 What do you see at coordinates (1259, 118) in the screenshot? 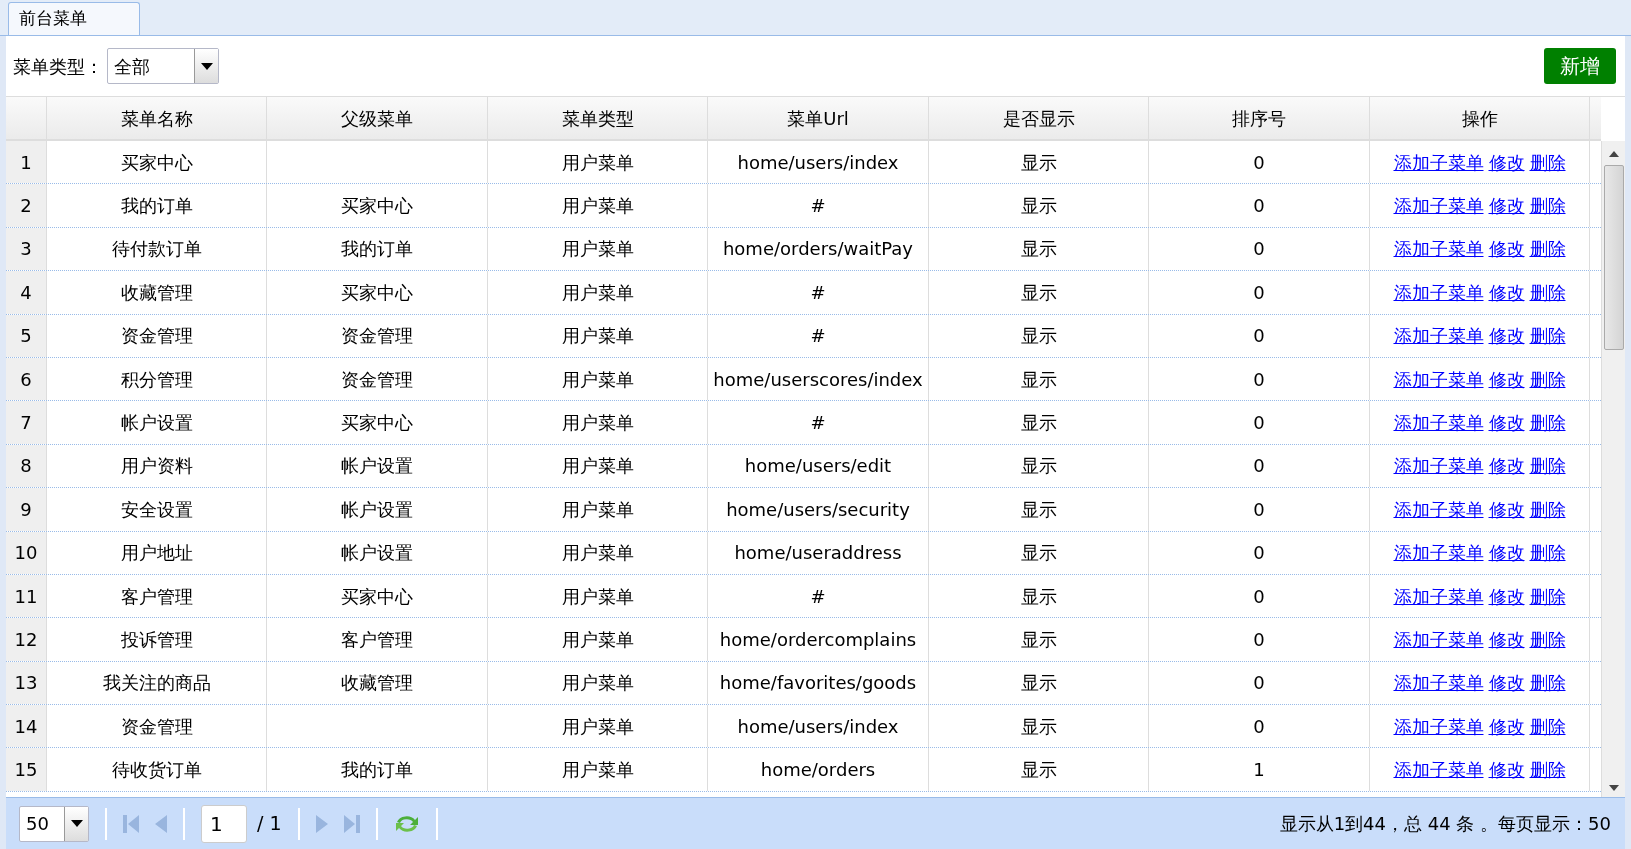
I see `column-header: 排序号` at bounding box center [1259, 118].